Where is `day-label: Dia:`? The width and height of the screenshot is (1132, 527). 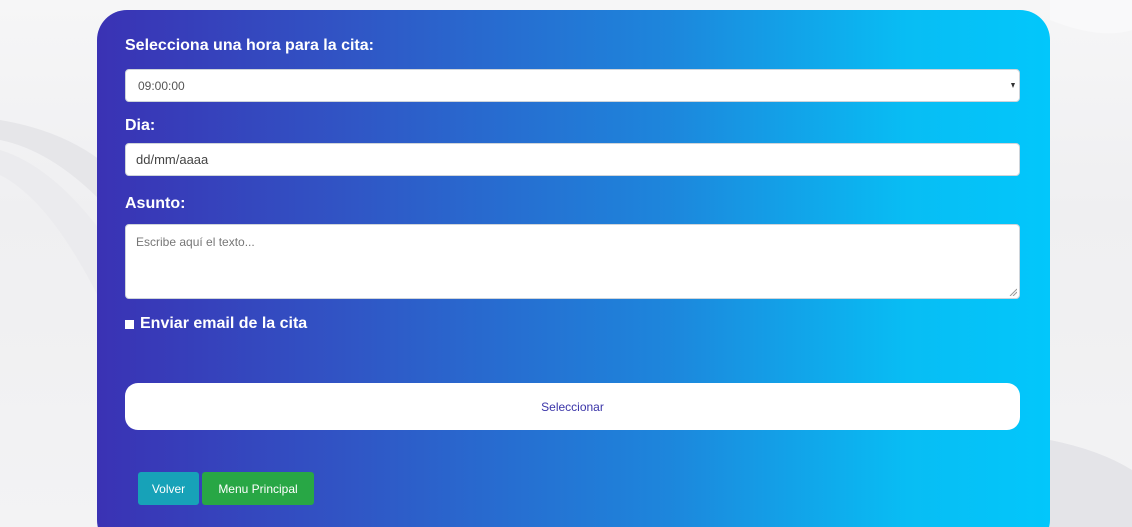
day-label: Dia: is located at coordinates (140, 125).